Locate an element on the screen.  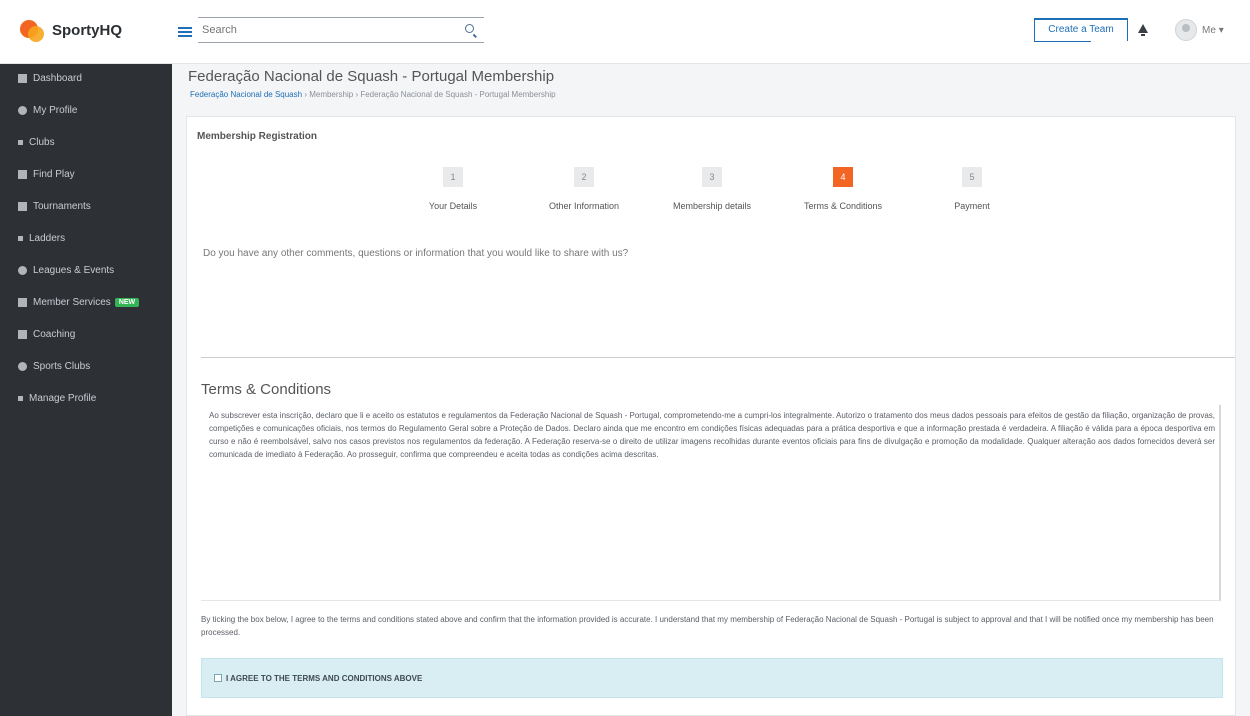
sidebar-item-label: Dashboard is located at coordinates (57, 78).